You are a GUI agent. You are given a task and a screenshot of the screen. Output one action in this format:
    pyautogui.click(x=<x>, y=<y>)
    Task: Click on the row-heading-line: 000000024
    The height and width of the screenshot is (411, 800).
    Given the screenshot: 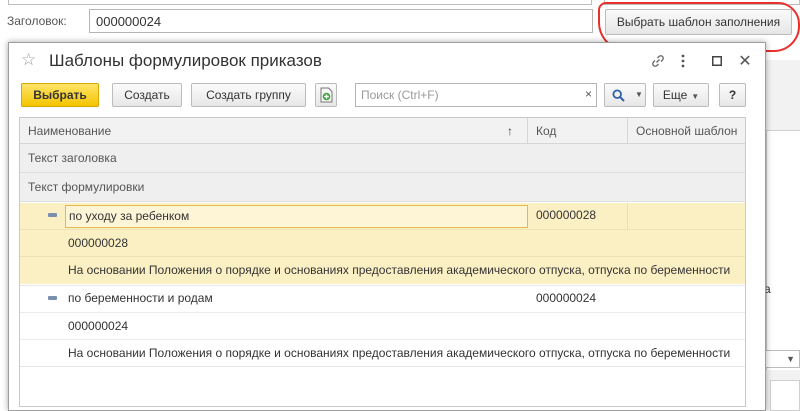 What is the action you would take?
    pyautogui.click(x=382, y=326)
    